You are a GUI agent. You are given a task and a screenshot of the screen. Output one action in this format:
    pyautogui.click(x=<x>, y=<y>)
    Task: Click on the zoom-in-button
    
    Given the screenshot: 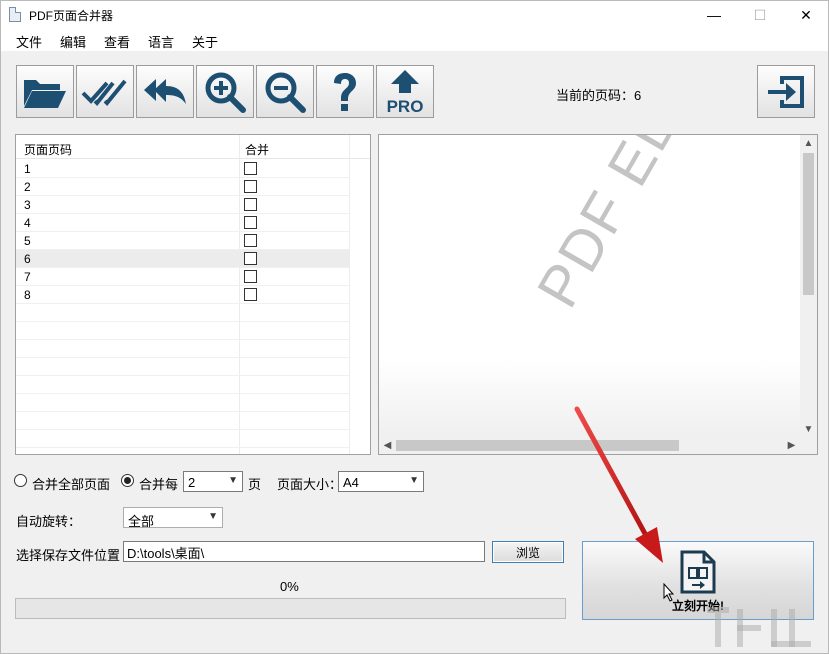 What is the action you would take?
    pyautogui.click(x=225, y=91)
    